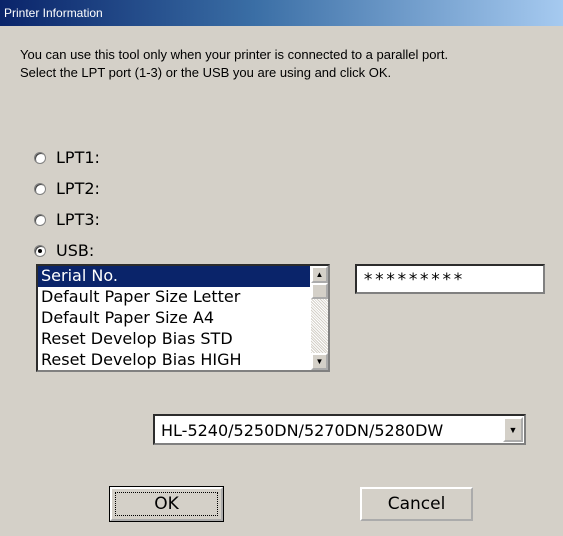 The width and height of the screenshot is (563, 536). What do you see at coordinates (319, 318) in the screenshot?
I see `list-scrollbar: ▲ ▼` at bounding box center [319, 318].